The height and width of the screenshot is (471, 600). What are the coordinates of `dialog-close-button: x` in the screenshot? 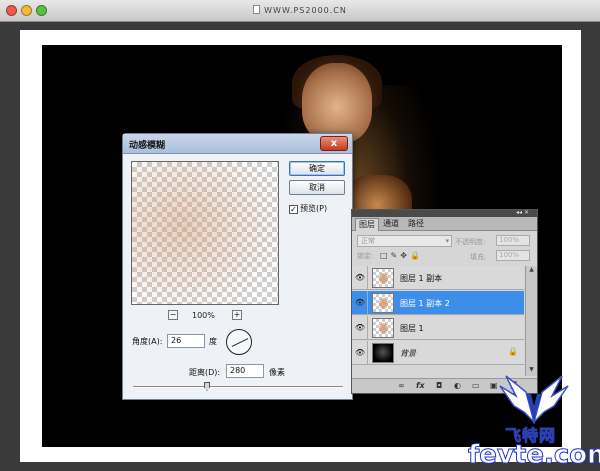 It's located at (334, 143).